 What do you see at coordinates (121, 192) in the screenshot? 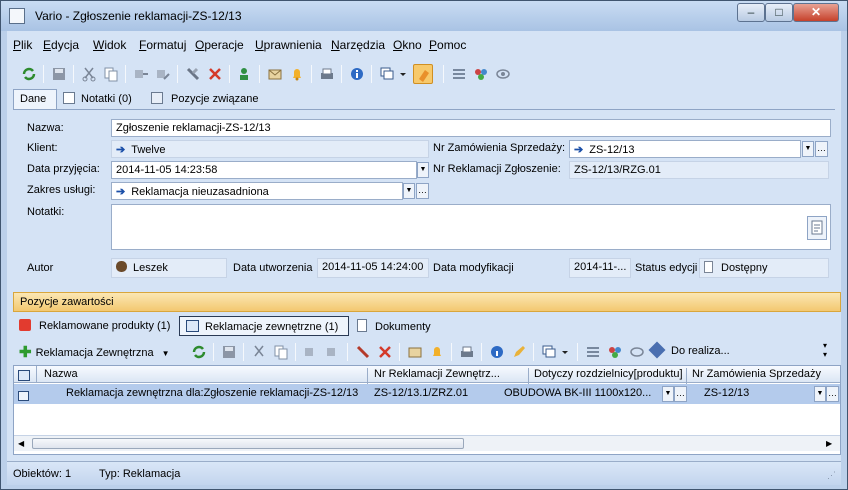
I see `arrow-right-icon: ➔` at bounding box center [121, 192].